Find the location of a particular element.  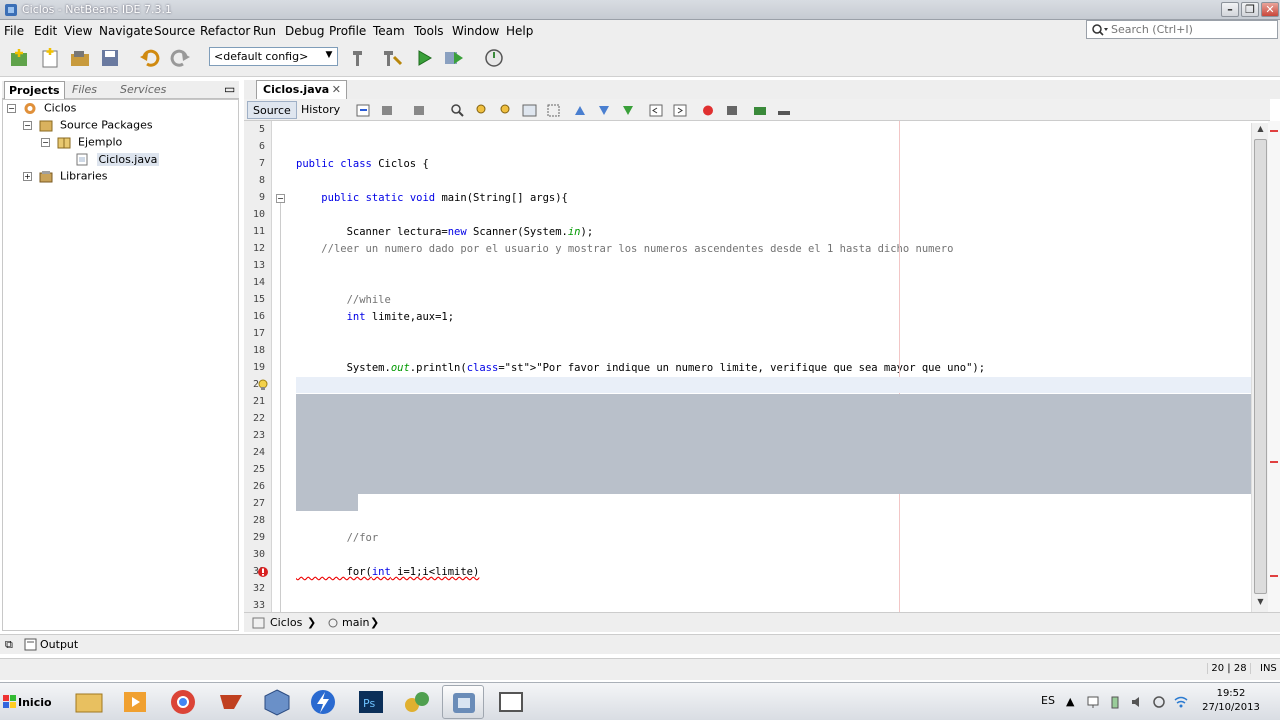

start-macro-icon is located at coordinates (708, 110).